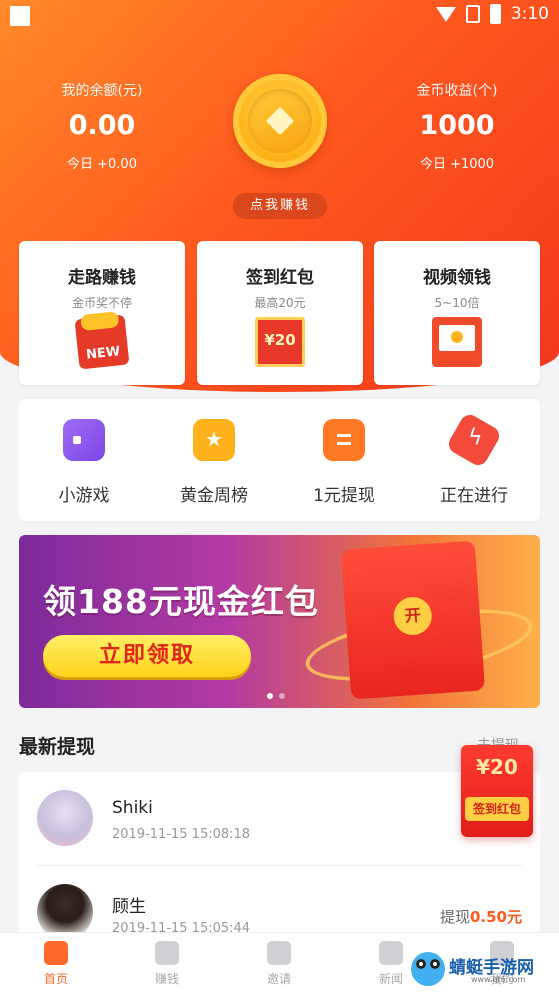 The width and height of the screenshot is (559, 993). Describe the element at coordinates (278, 979) in the screenshot. I see `tab-label: 邀请` at that location.